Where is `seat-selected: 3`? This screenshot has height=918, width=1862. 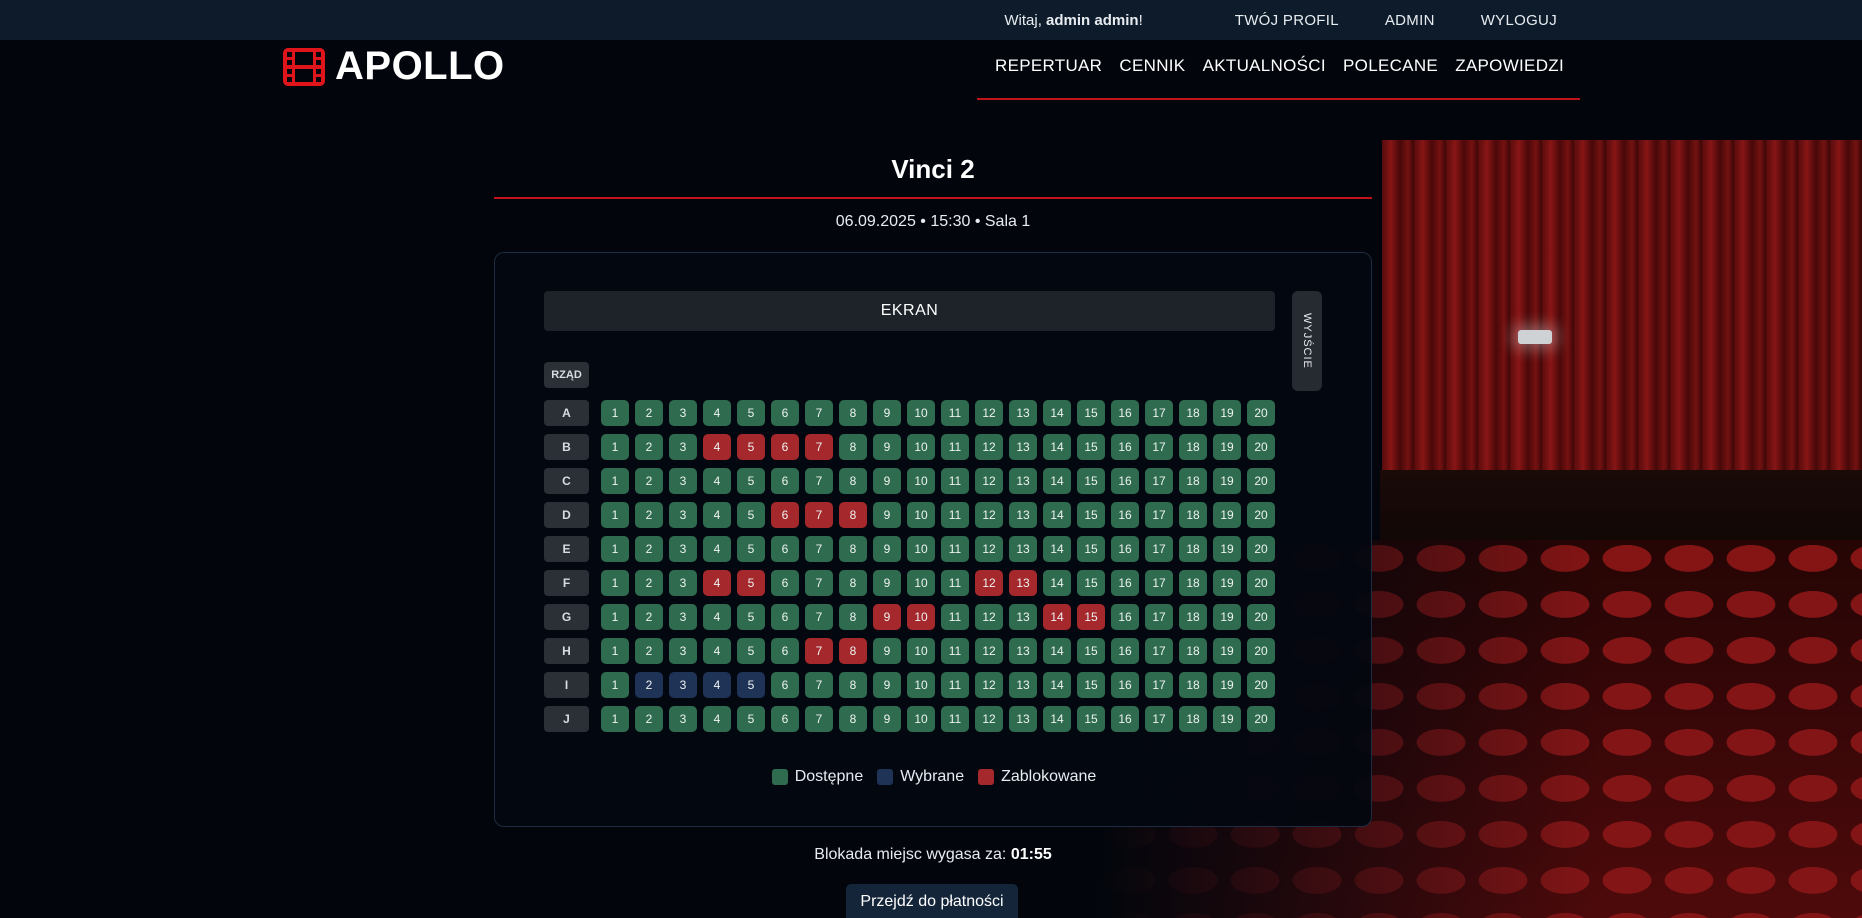 seat-selected: 3 is located at coordinates (683, 685).